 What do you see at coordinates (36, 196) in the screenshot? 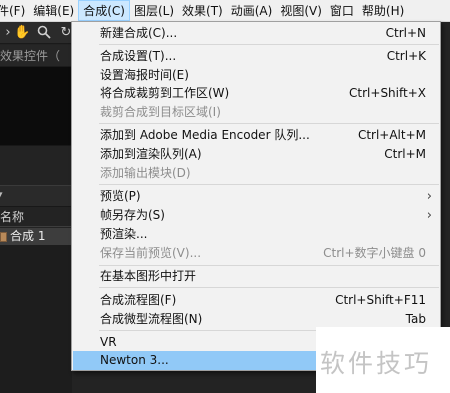
I see `project-panel-tab: ▾` at bounding box center [36, 196].